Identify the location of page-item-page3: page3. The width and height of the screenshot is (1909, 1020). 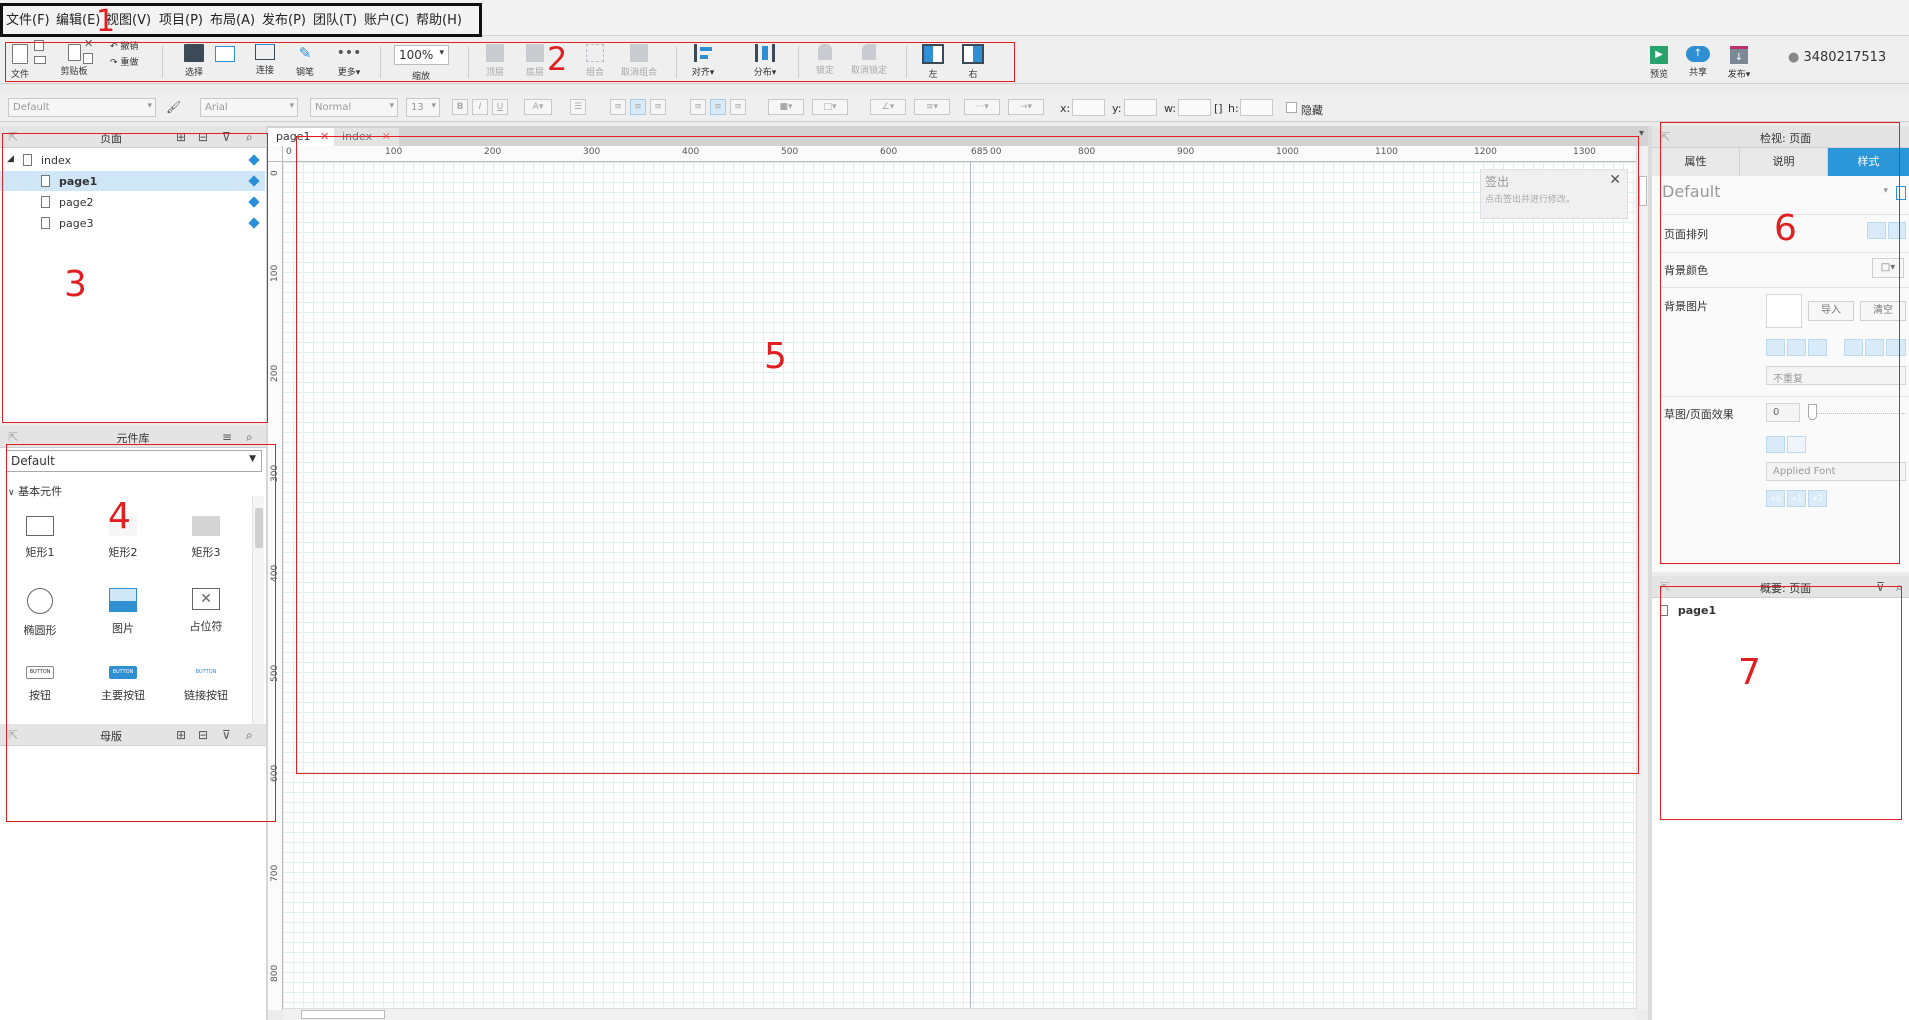
(132, 223).